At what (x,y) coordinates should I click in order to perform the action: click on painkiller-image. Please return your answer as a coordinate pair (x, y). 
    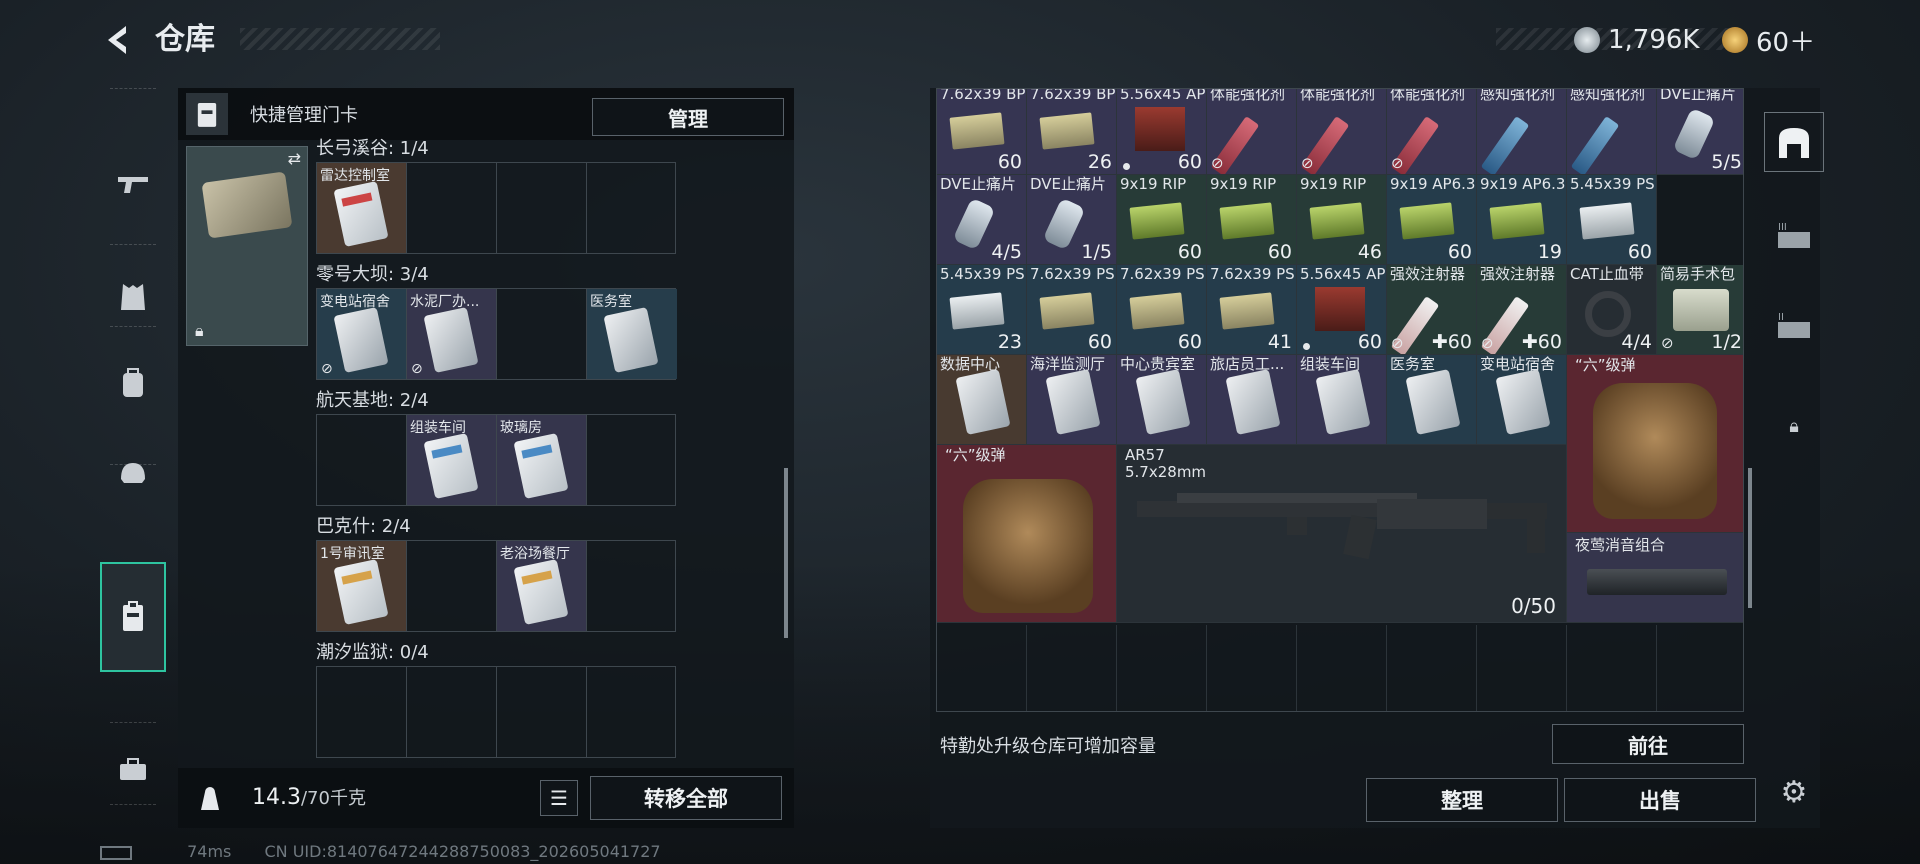
    Looking at the image, I should click on (974, 224).